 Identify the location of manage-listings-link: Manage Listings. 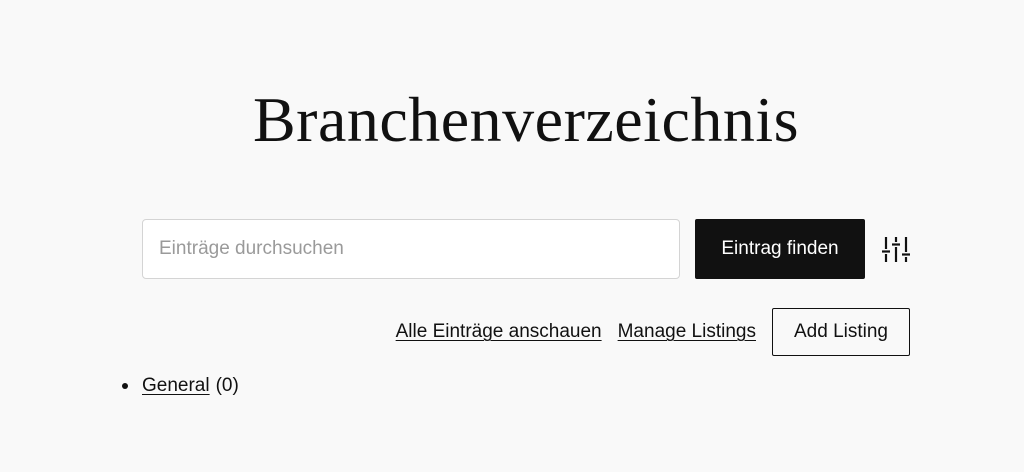
(687, 332).